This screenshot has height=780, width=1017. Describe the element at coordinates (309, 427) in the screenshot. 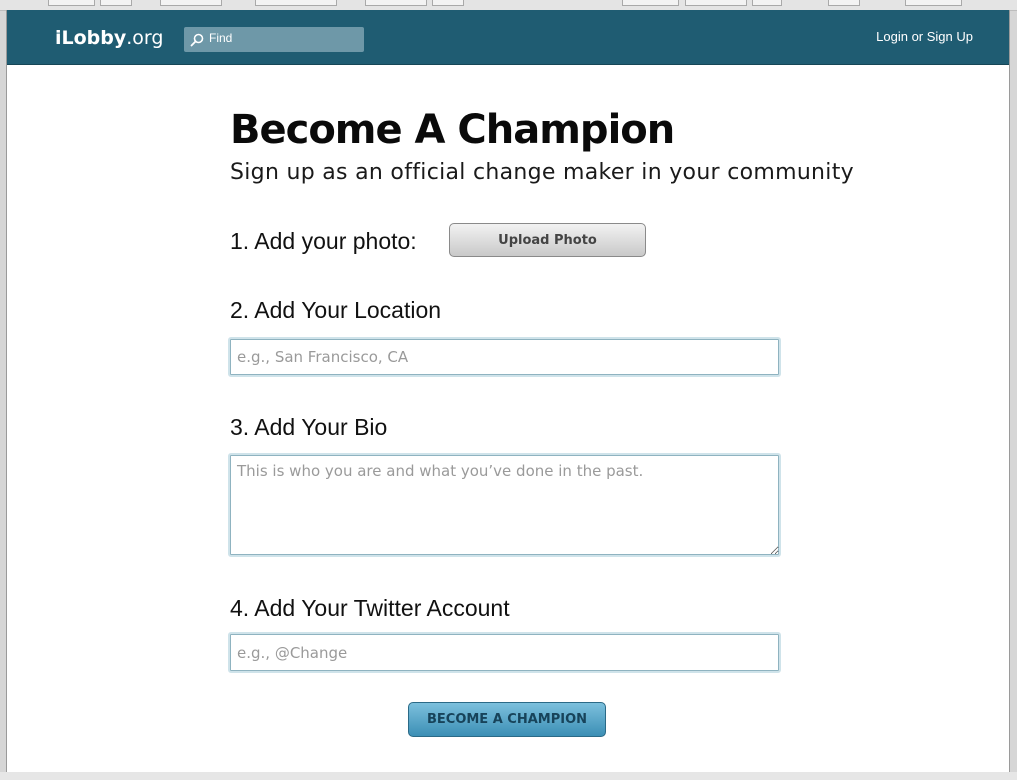

I see `bio-step-label: 3. Add Your Bio` at that location.